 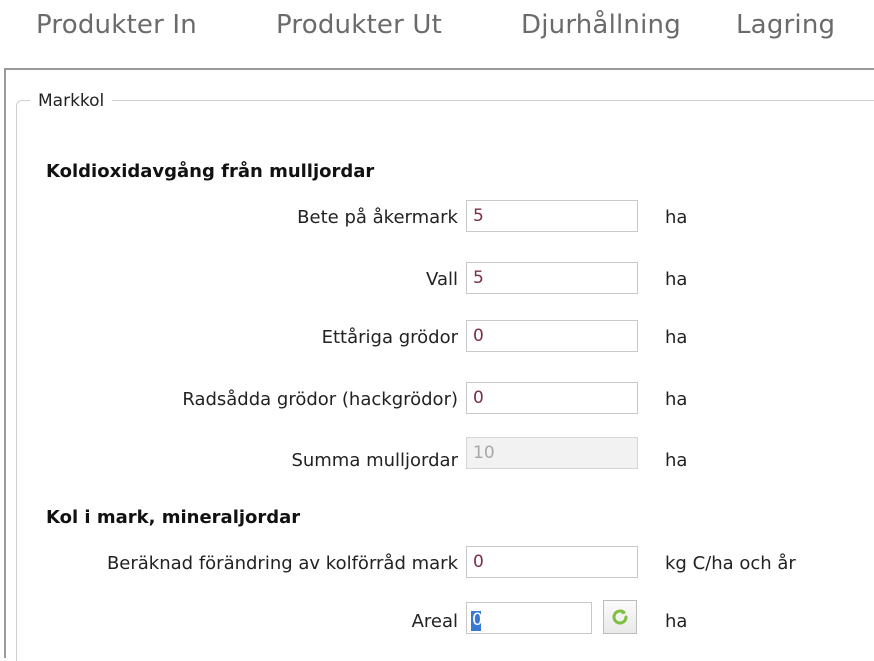 I want to click on unit-kolforrad: kg C/ha och år, so click(x=730, y=563).